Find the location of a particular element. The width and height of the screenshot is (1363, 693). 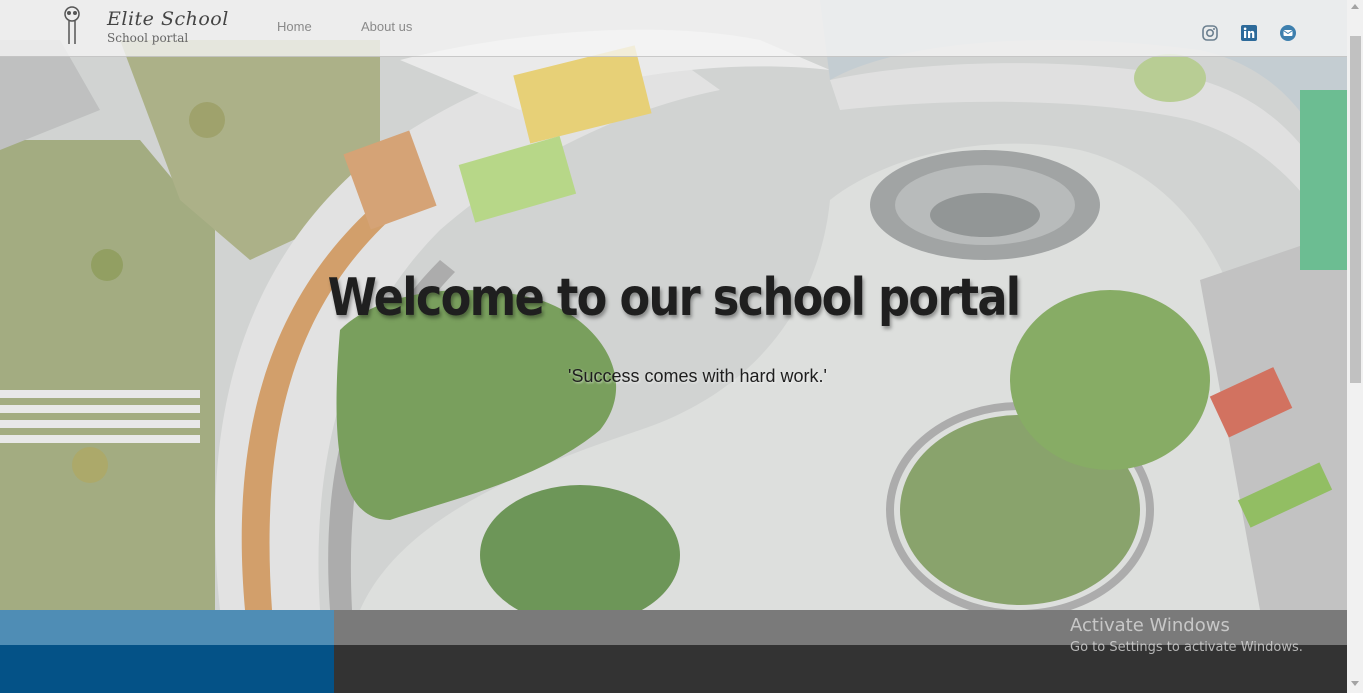

footer-band-blue-light is located at coordinates (167, 627).